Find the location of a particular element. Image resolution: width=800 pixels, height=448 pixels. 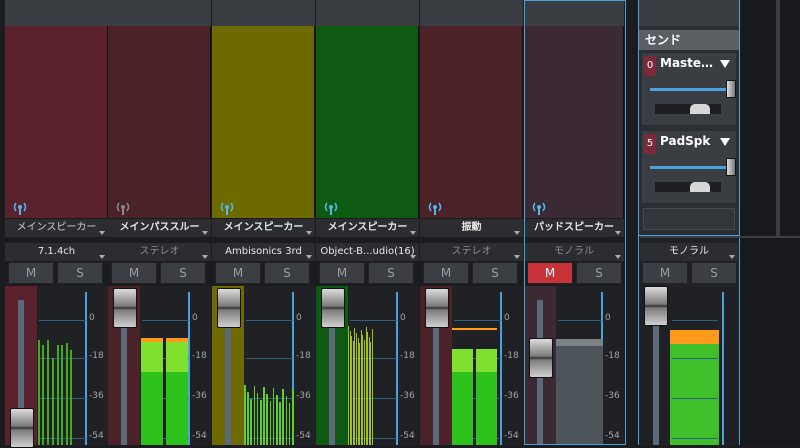

scrollbar is located at coordinates (778, 118).